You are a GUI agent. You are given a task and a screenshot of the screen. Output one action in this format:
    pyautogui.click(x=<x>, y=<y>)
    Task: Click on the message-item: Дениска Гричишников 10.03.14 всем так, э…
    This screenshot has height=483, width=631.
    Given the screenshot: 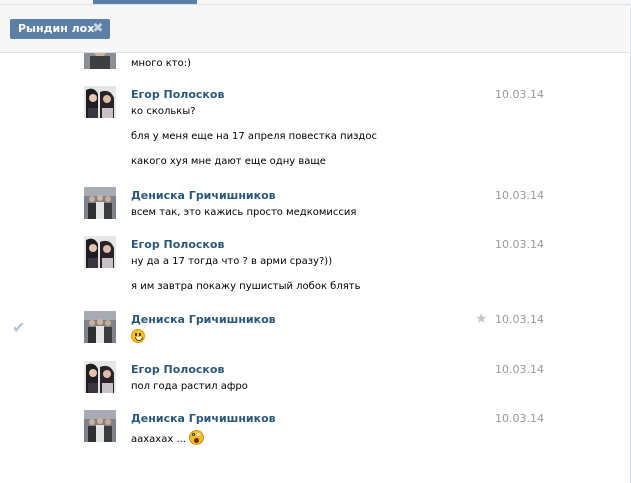 What is the action you would take?
    pyautogui.click(x=314, y=206)
    